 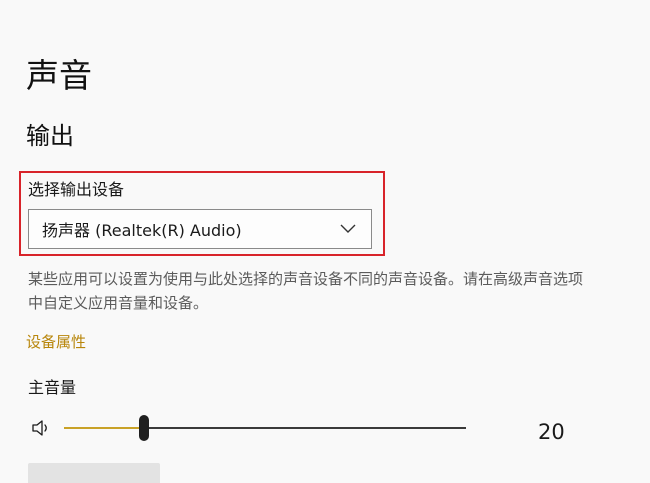 I want to click on output-device-dropdown: 扬声器 (Realtek(R) Audio), so click(x=200, y=229).